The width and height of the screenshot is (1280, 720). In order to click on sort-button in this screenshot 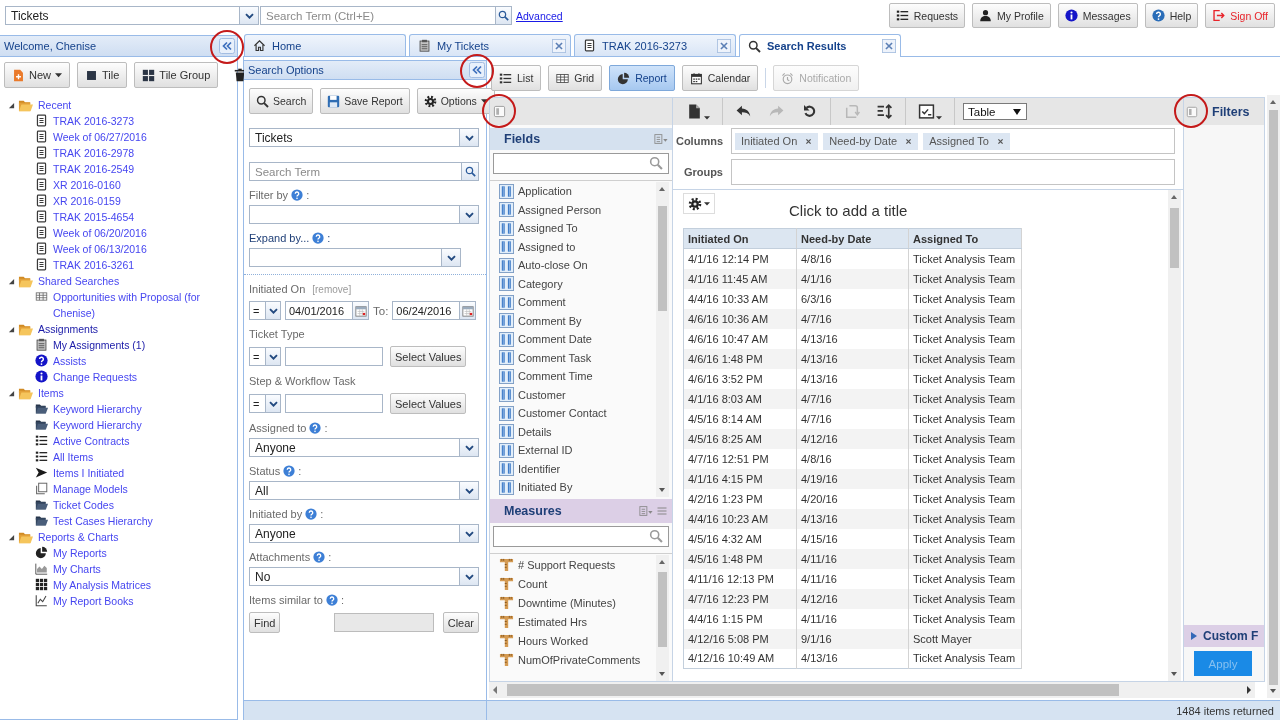, I will do `click(884, 111)`.